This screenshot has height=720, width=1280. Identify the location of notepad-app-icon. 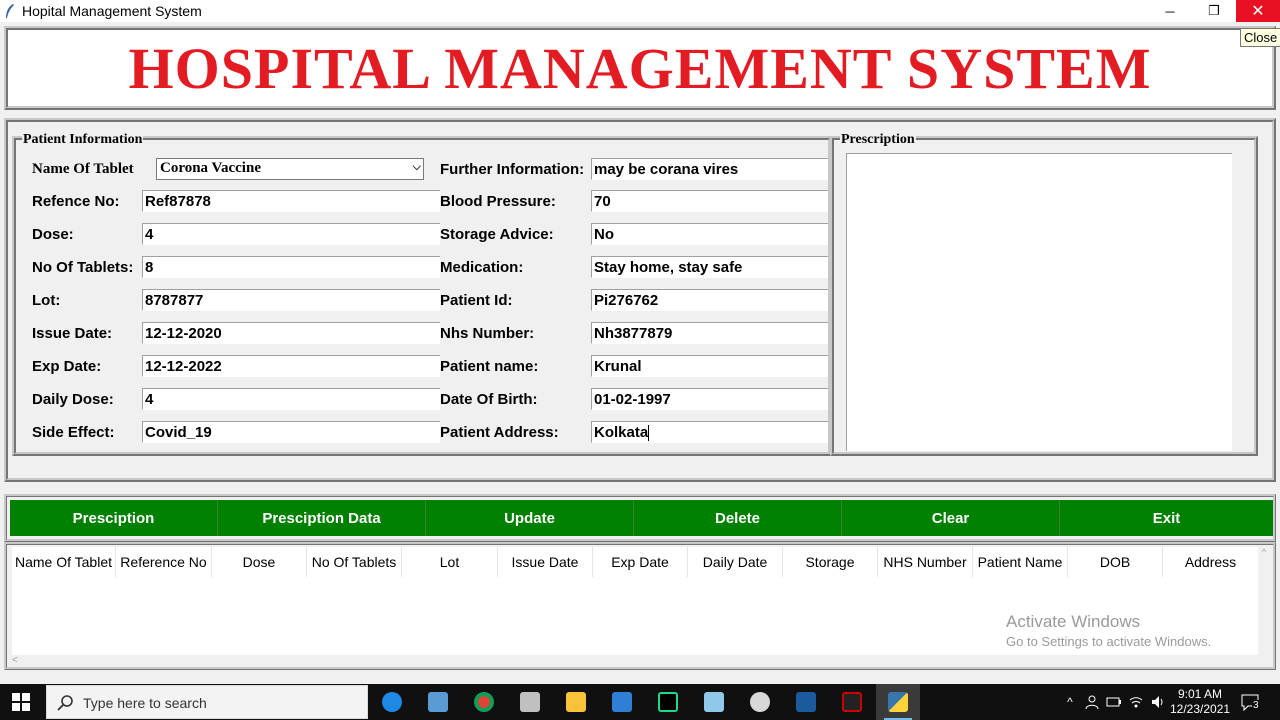
(714, 702).